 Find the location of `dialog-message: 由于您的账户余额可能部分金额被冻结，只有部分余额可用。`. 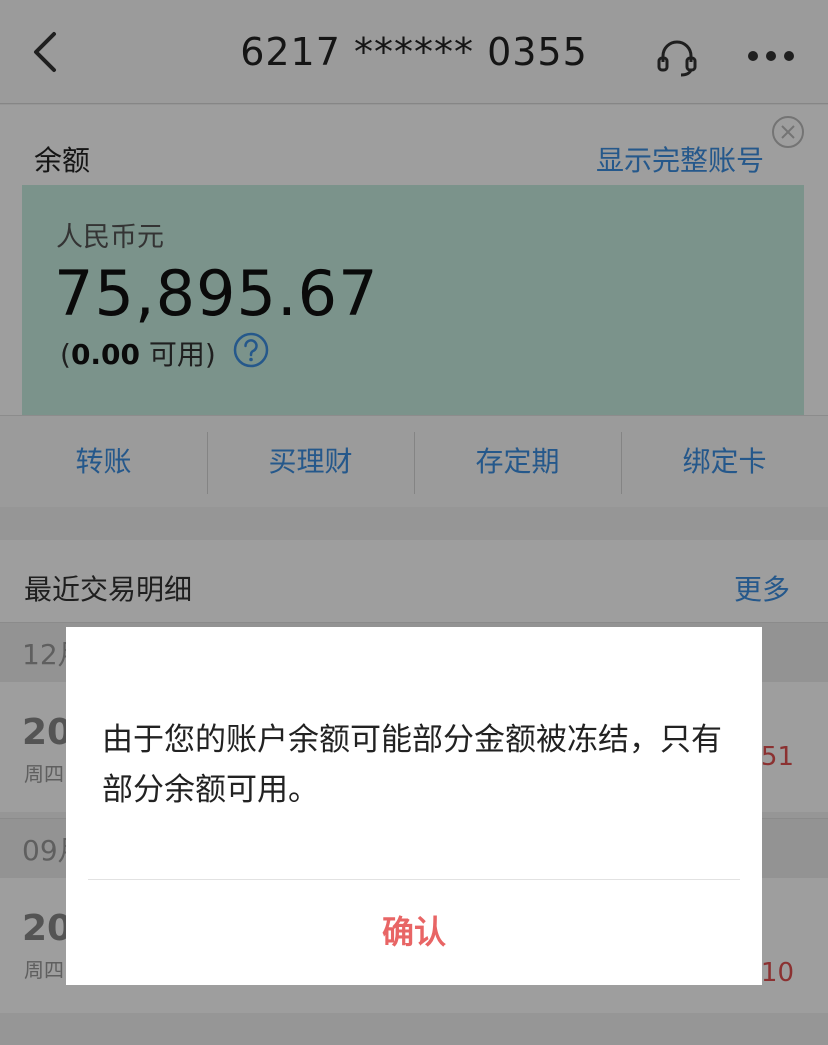

dialog-message: 由于您的账户余额可能部分金额被冻结，只有部分余额可用。 is located at coordinates (412, 765).